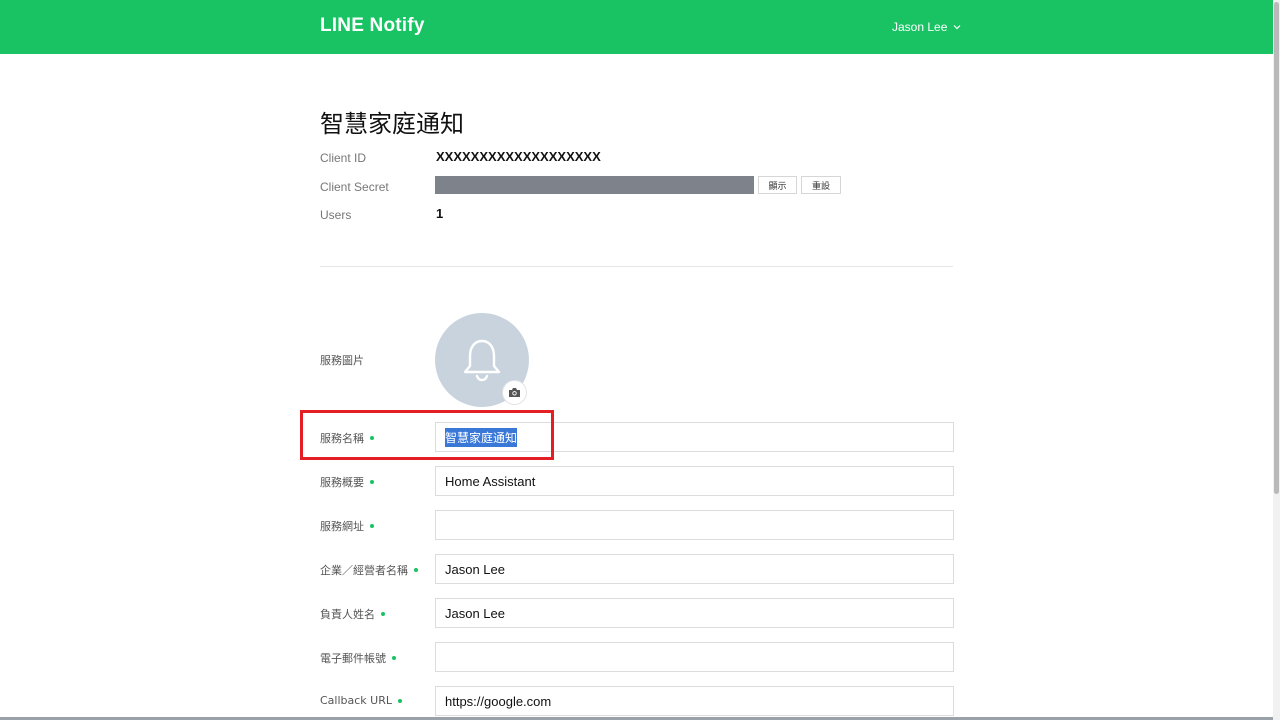 The width and height of the screenshot is (1280, 720). I want to click on callback-url-value: https://google.com, so click(498, 701).